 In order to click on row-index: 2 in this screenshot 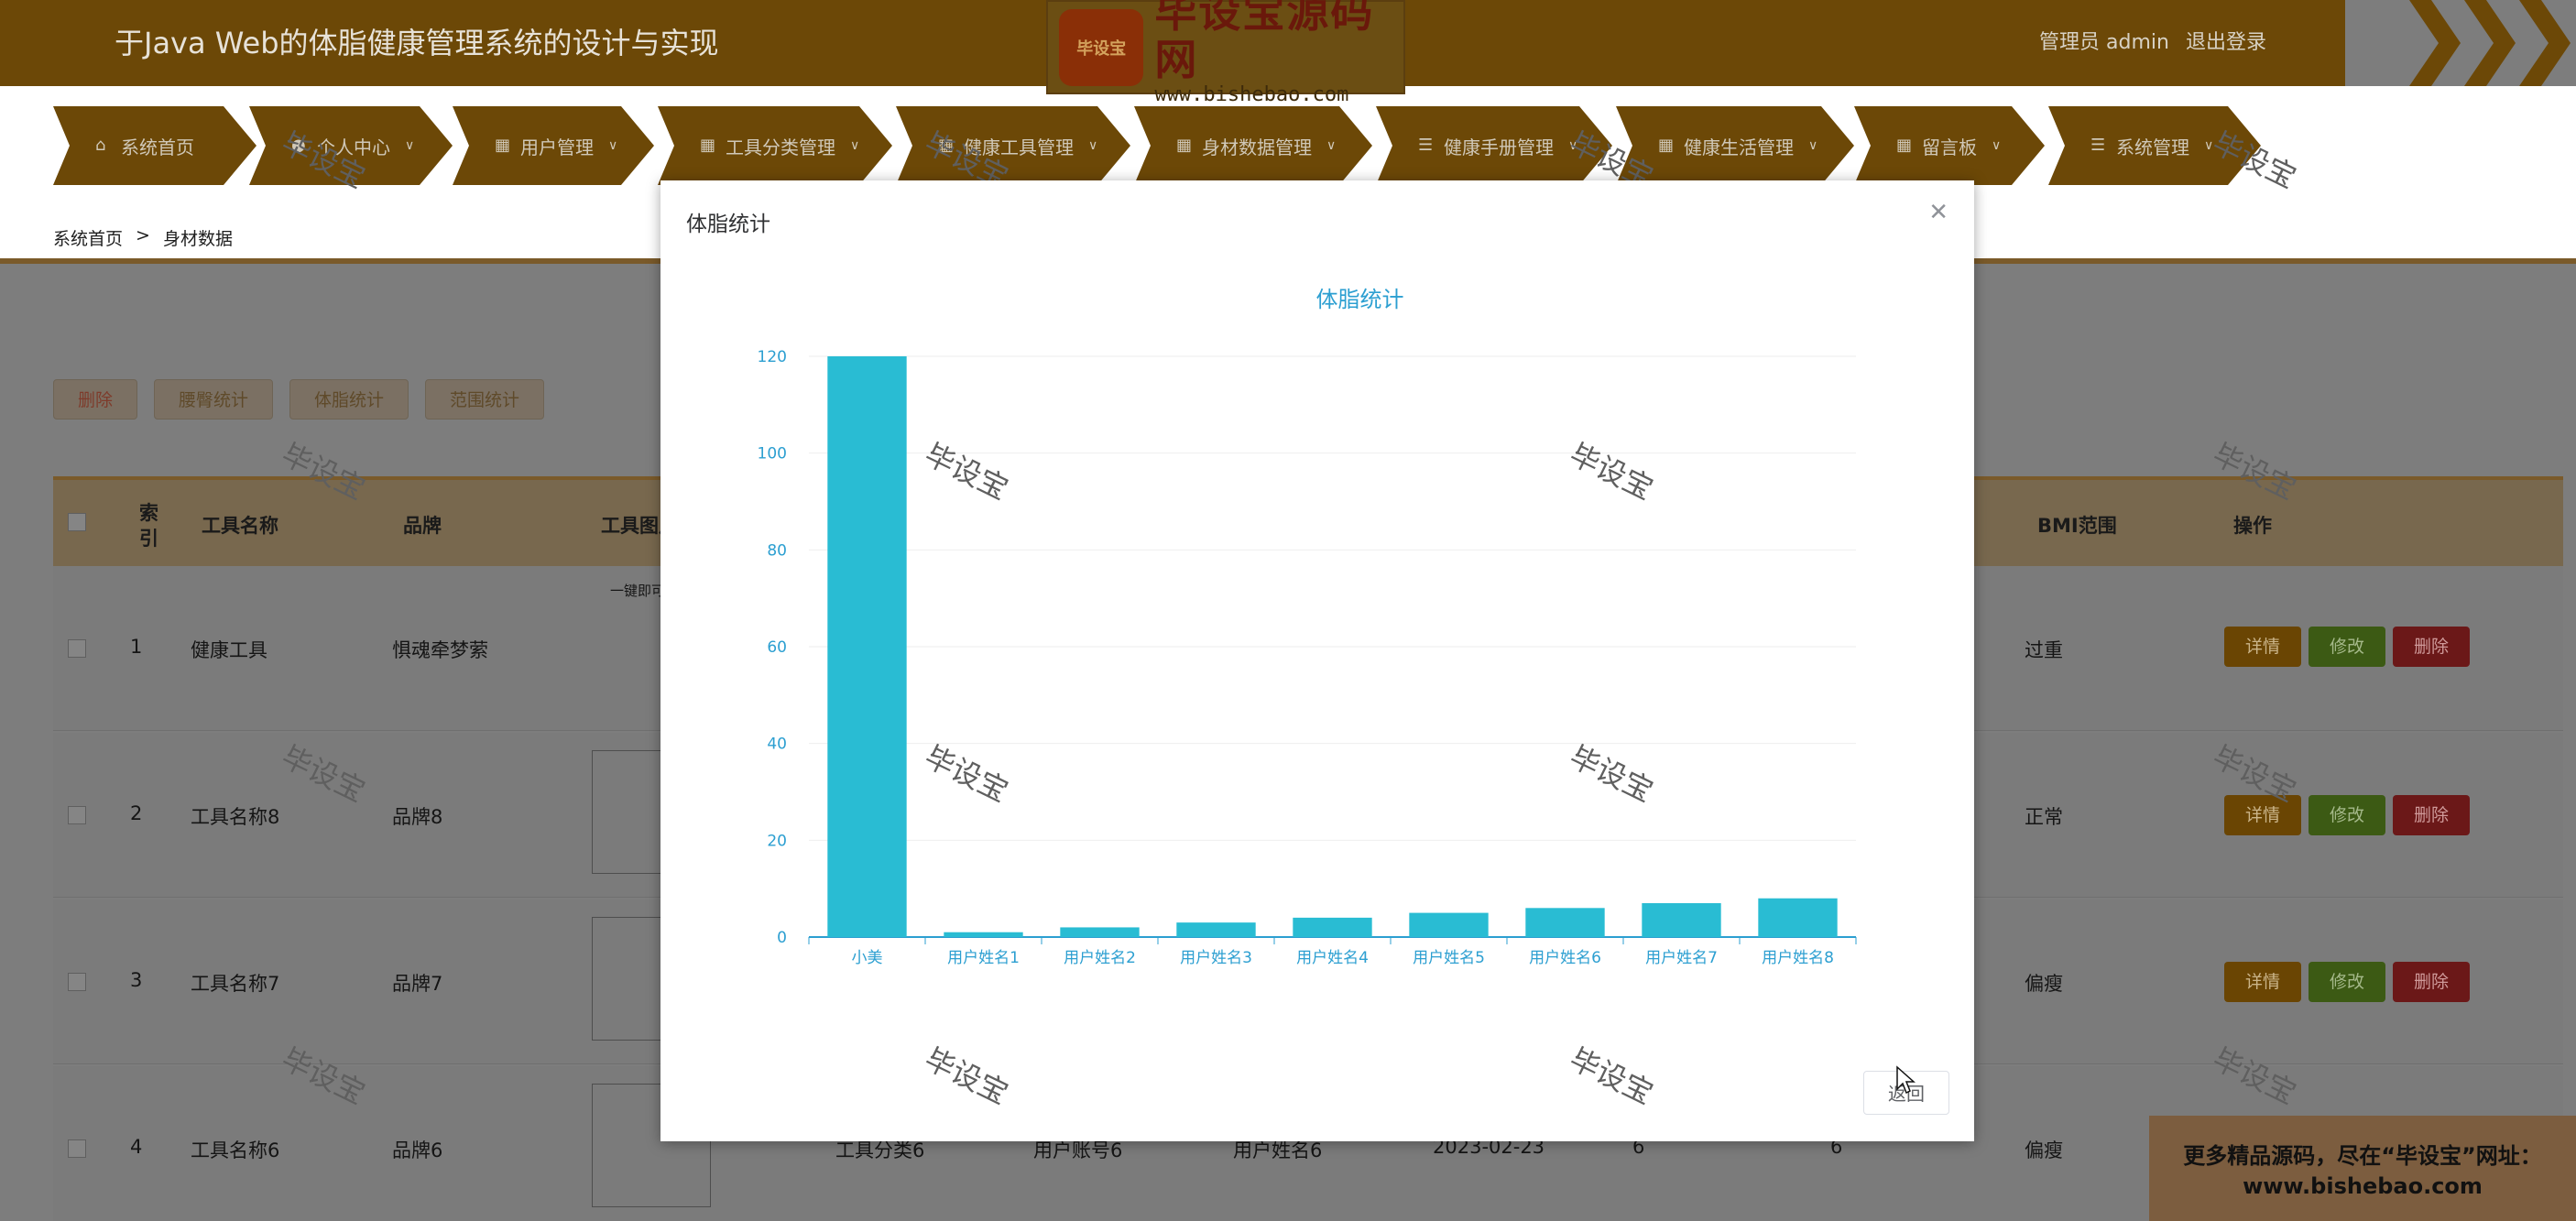, I will do `click(137, 813)`.